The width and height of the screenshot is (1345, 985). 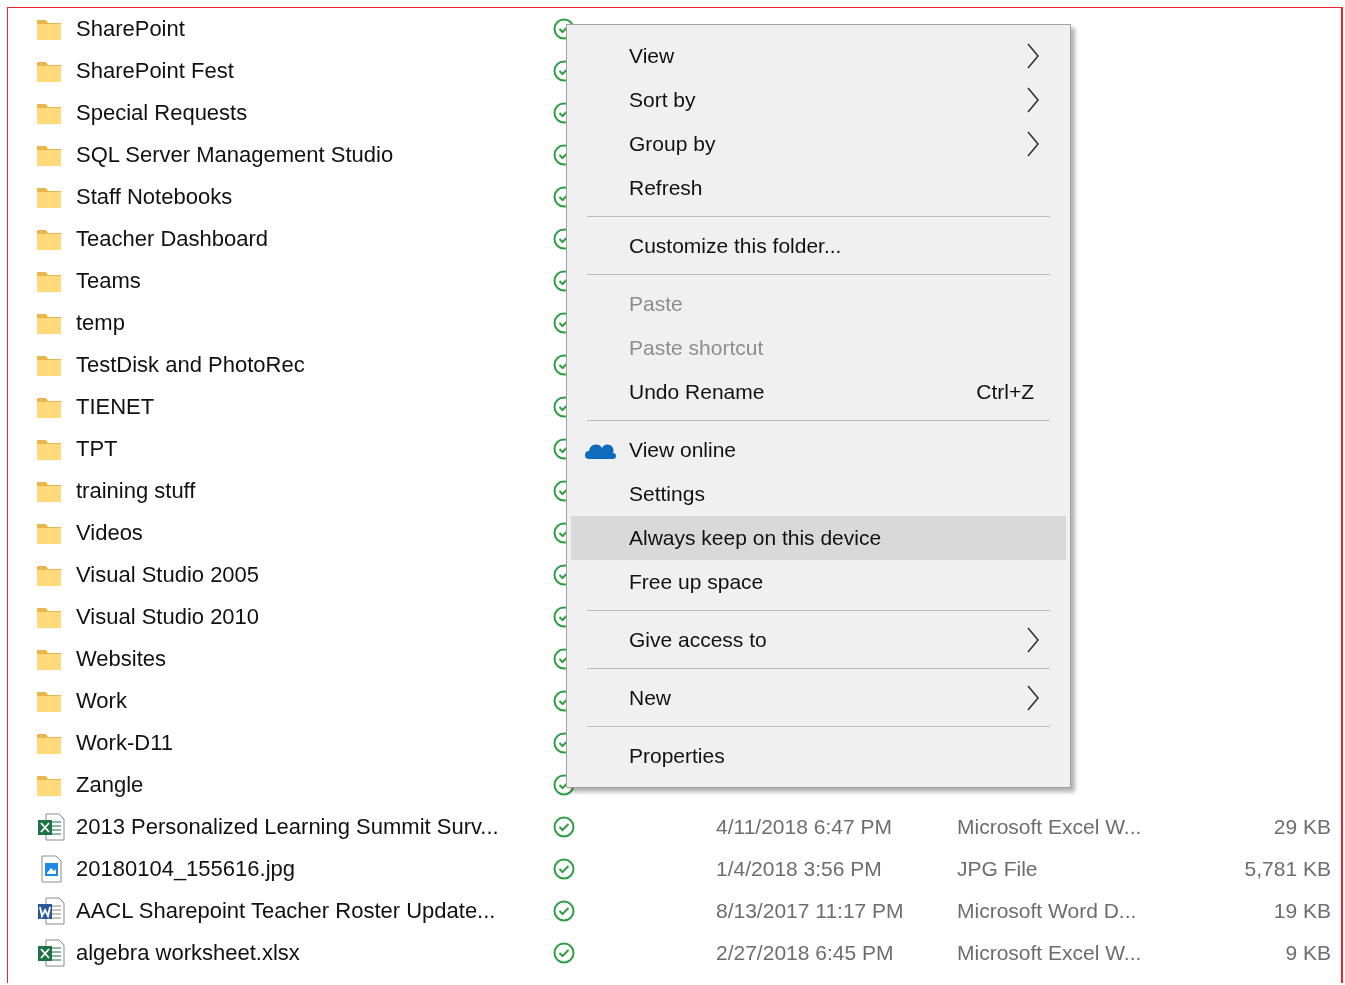 What do you see at coordinates (818, 450) in the screenshot?
I see `menu-item: View online` at bounding box center [818, 450].